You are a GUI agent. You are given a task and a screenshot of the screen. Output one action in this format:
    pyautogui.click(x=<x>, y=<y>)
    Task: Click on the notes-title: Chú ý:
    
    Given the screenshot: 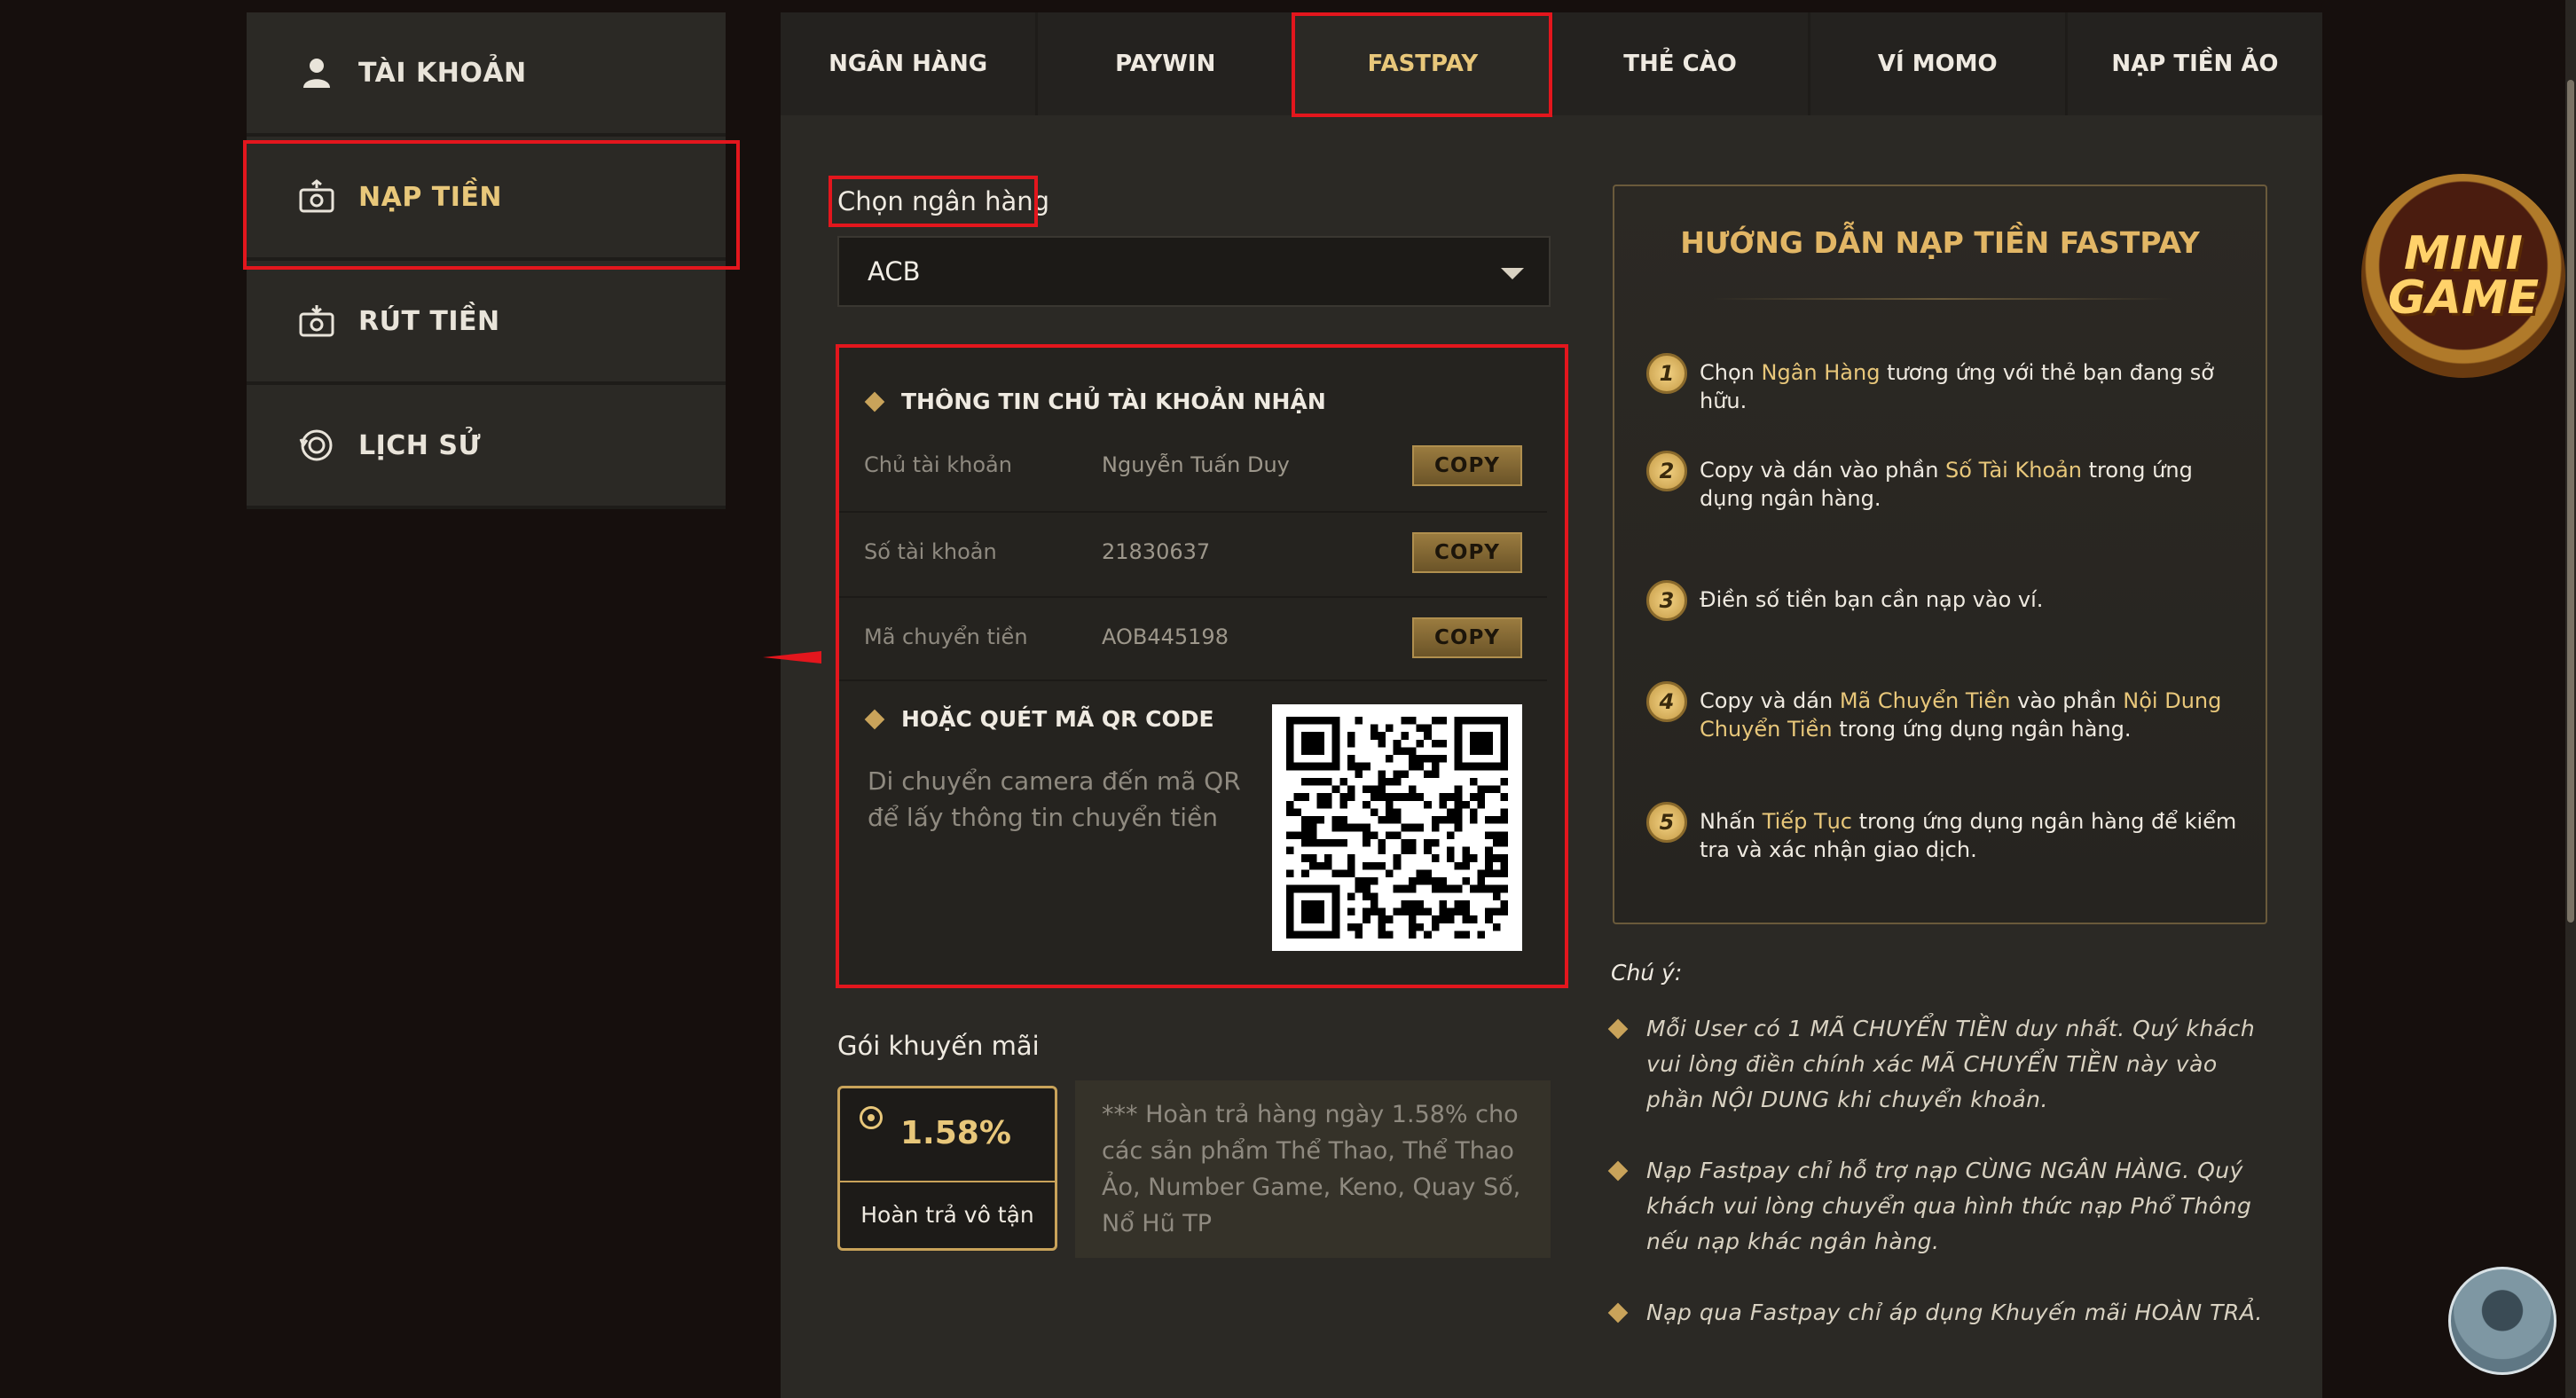 What is the action you would take?
    pyautogui.click(x=1647, y=973)
    